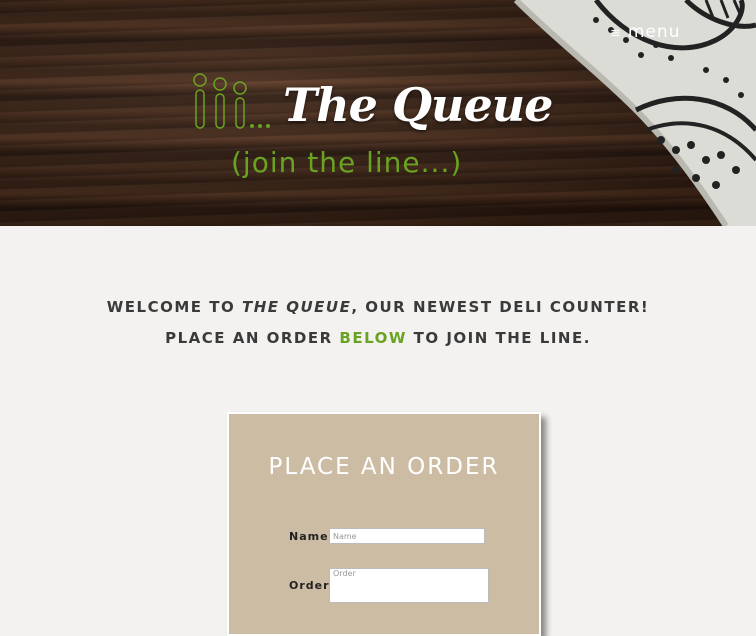 The height and width of the screenshot is (636, 756). I want to click on name-label: Name:, so click(311, 536).